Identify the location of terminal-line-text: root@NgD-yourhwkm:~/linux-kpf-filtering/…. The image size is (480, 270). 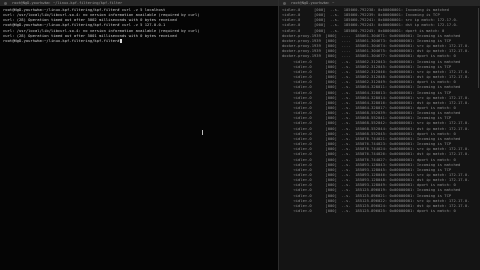
(61, 40).